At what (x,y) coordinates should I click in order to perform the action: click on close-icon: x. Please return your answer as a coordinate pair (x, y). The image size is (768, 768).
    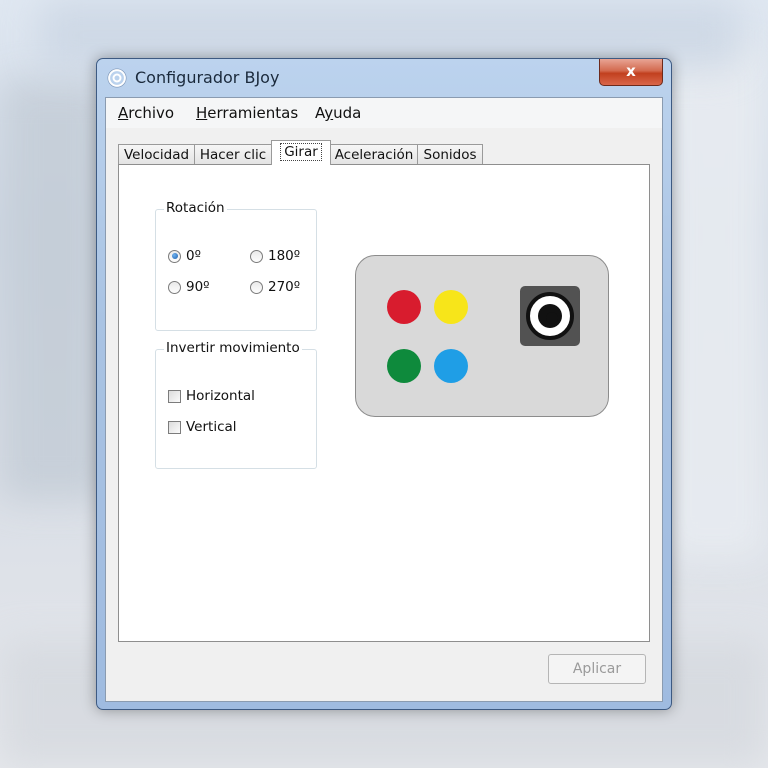
    Looking at the image, I should click on (631, 71).